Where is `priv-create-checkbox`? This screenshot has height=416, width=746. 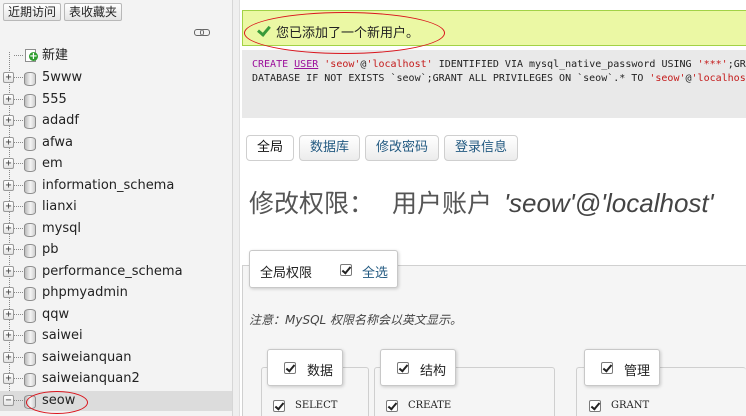
priv-create-checkbox is located at coordinates (392, 406).